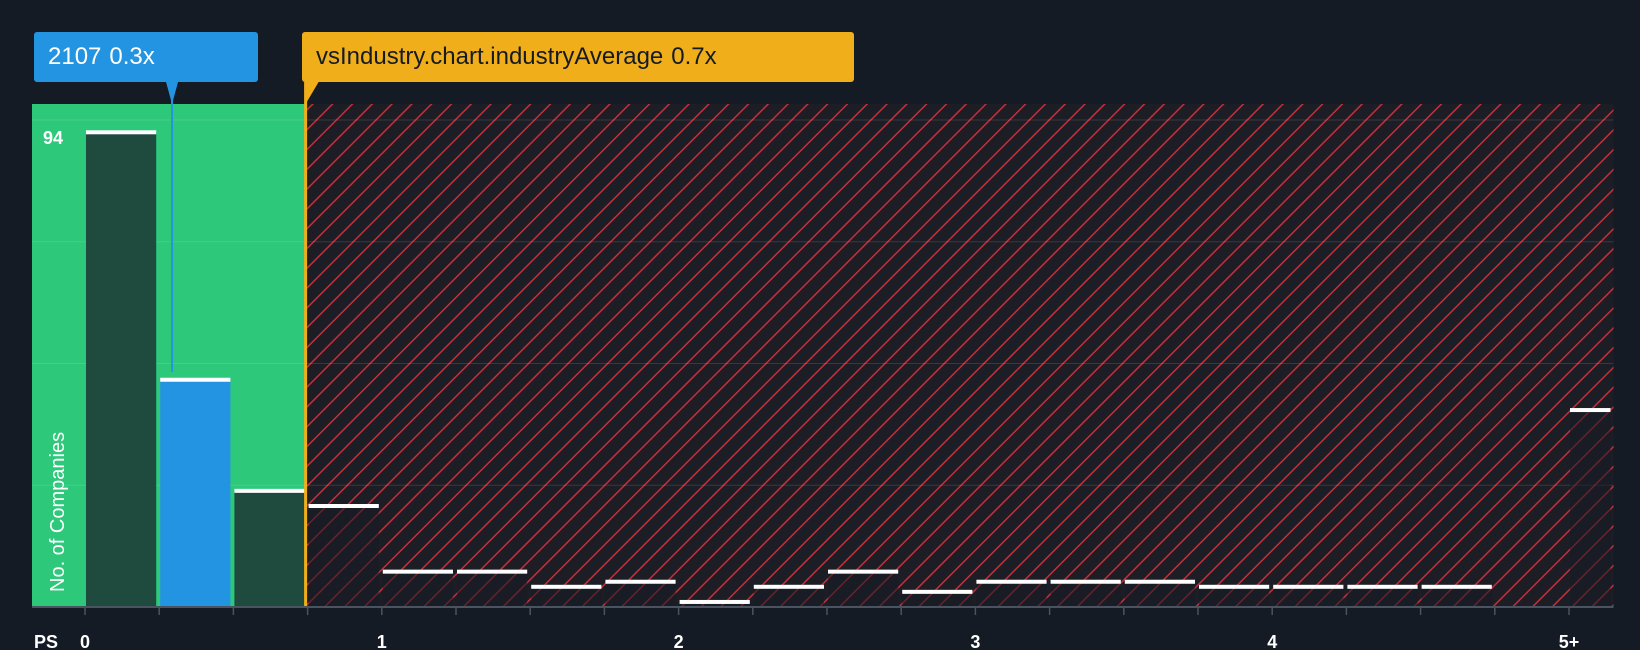  I want to click on y-axis-label: No. of Companies, so click(58, 512).